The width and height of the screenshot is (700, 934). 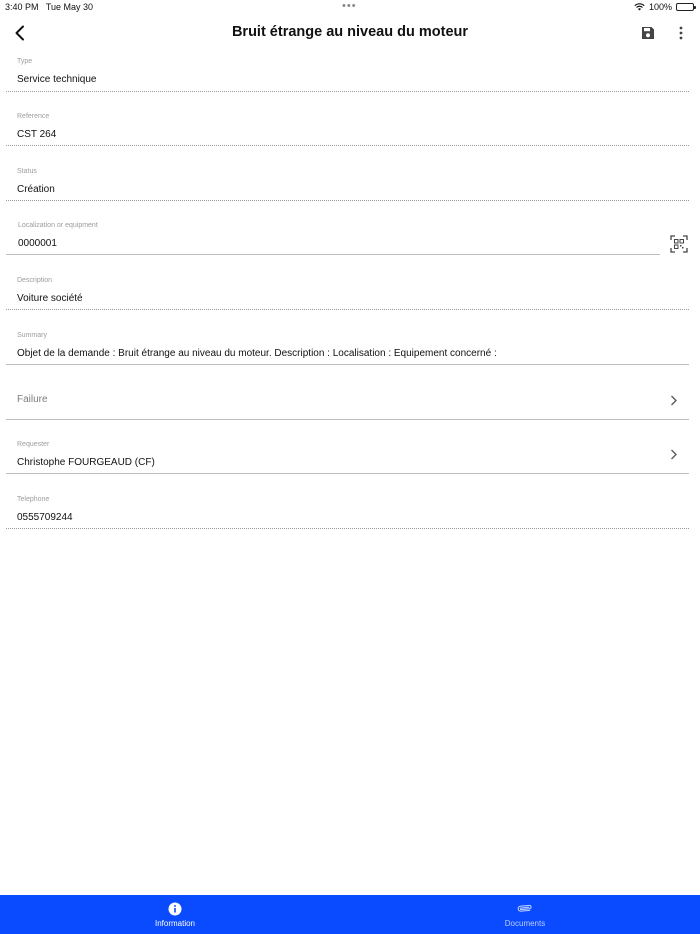 What do you see at coordinates (32, 335) in the screenshot?
I see `summary-label: Summary` at bounding box center [32, 335].